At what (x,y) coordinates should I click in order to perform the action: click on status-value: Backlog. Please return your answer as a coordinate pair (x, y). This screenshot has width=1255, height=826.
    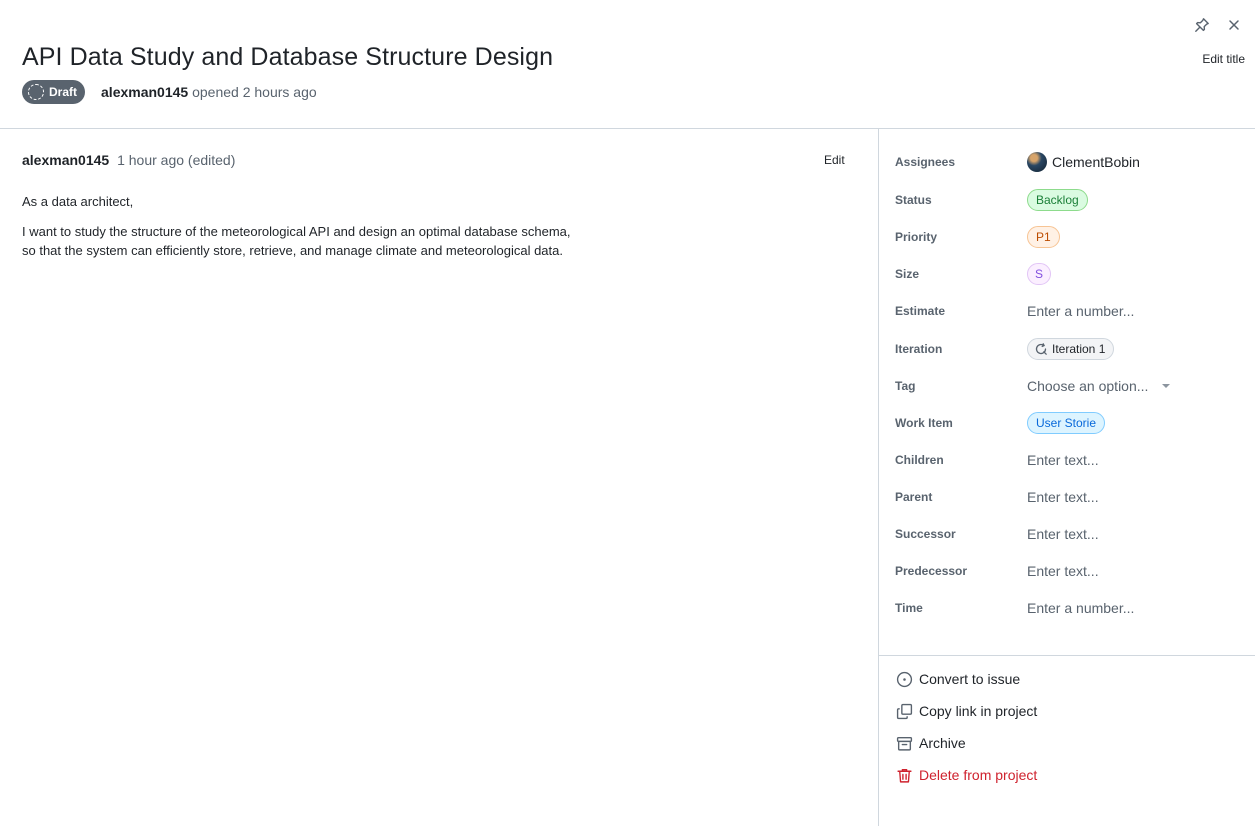
    Looking at the image, I should click on (1057, 200).